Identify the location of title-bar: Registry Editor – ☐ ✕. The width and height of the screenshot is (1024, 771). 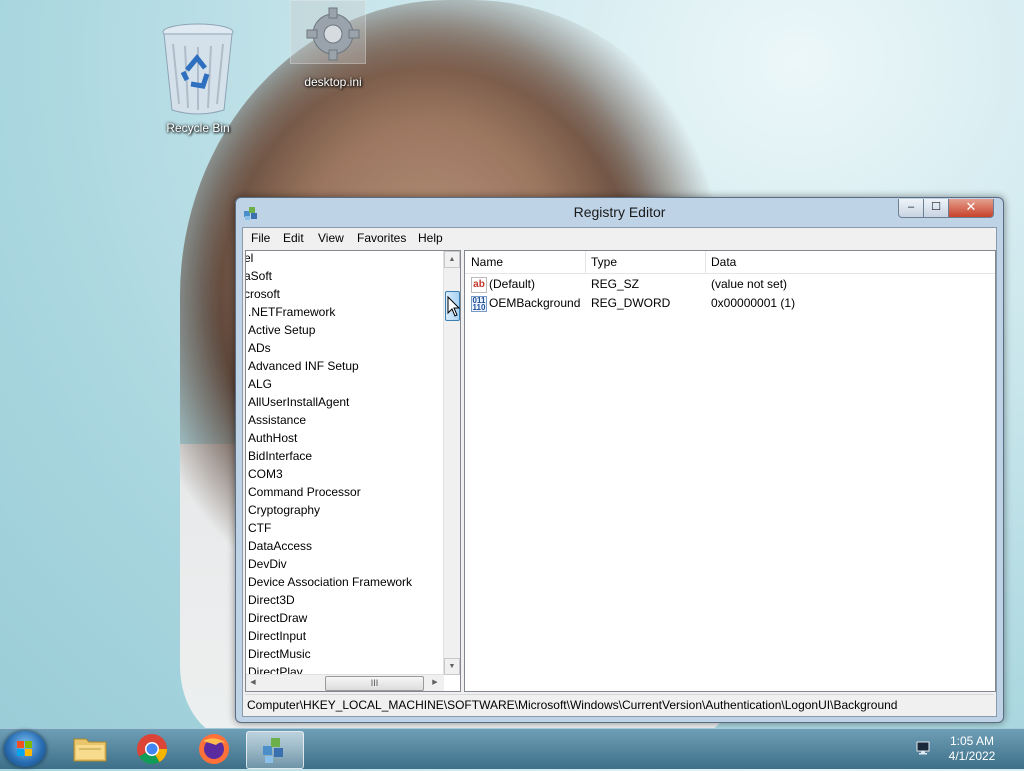
(619, 213).